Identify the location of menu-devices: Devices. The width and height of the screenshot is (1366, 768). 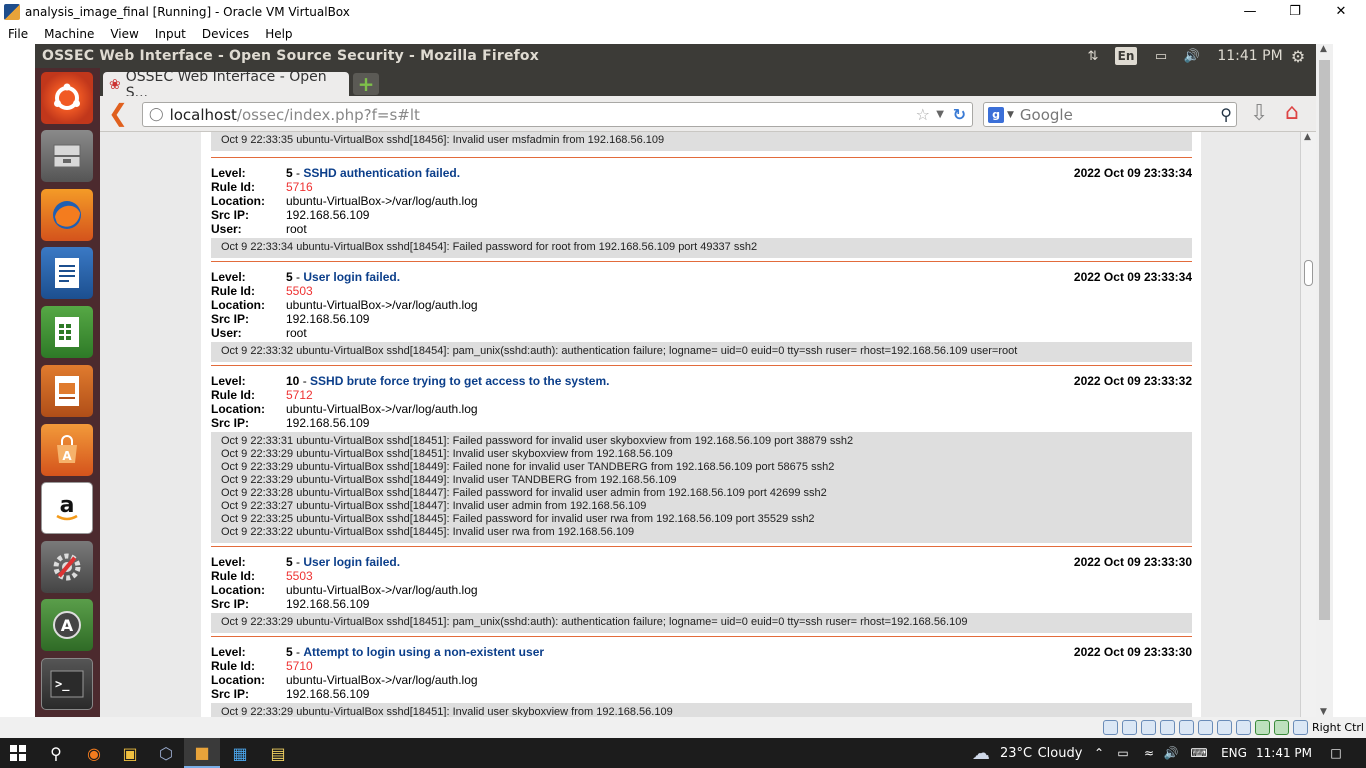
(225, 34).